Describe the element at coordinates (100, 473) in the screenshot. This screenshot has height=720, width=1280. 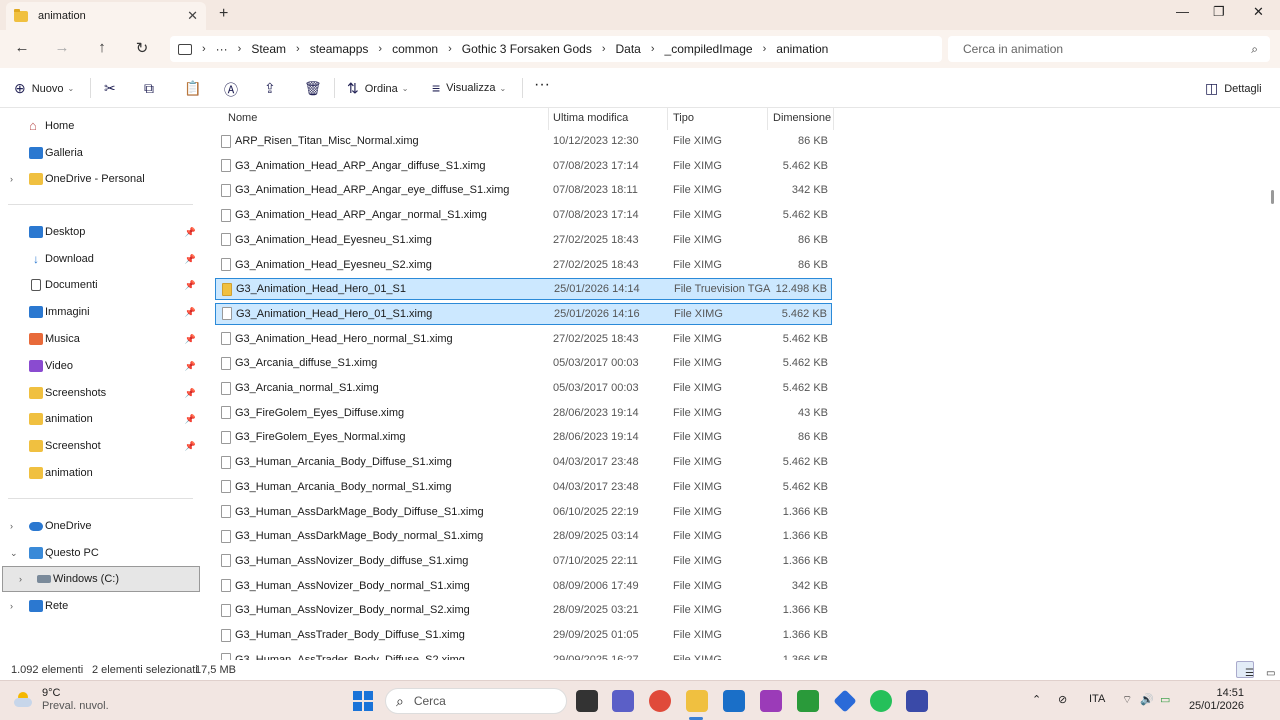
I see `sidebar-item-animation: animation` at that location.